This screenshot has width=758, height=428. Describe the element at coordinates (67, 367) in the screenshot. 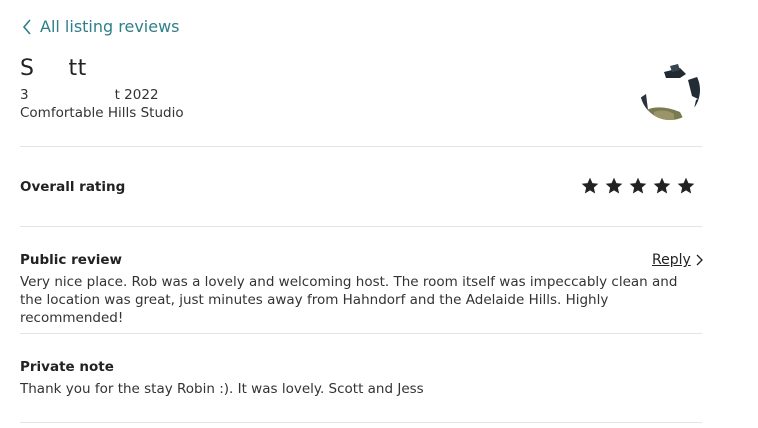

I see `private-note-title: Private note` at that location.